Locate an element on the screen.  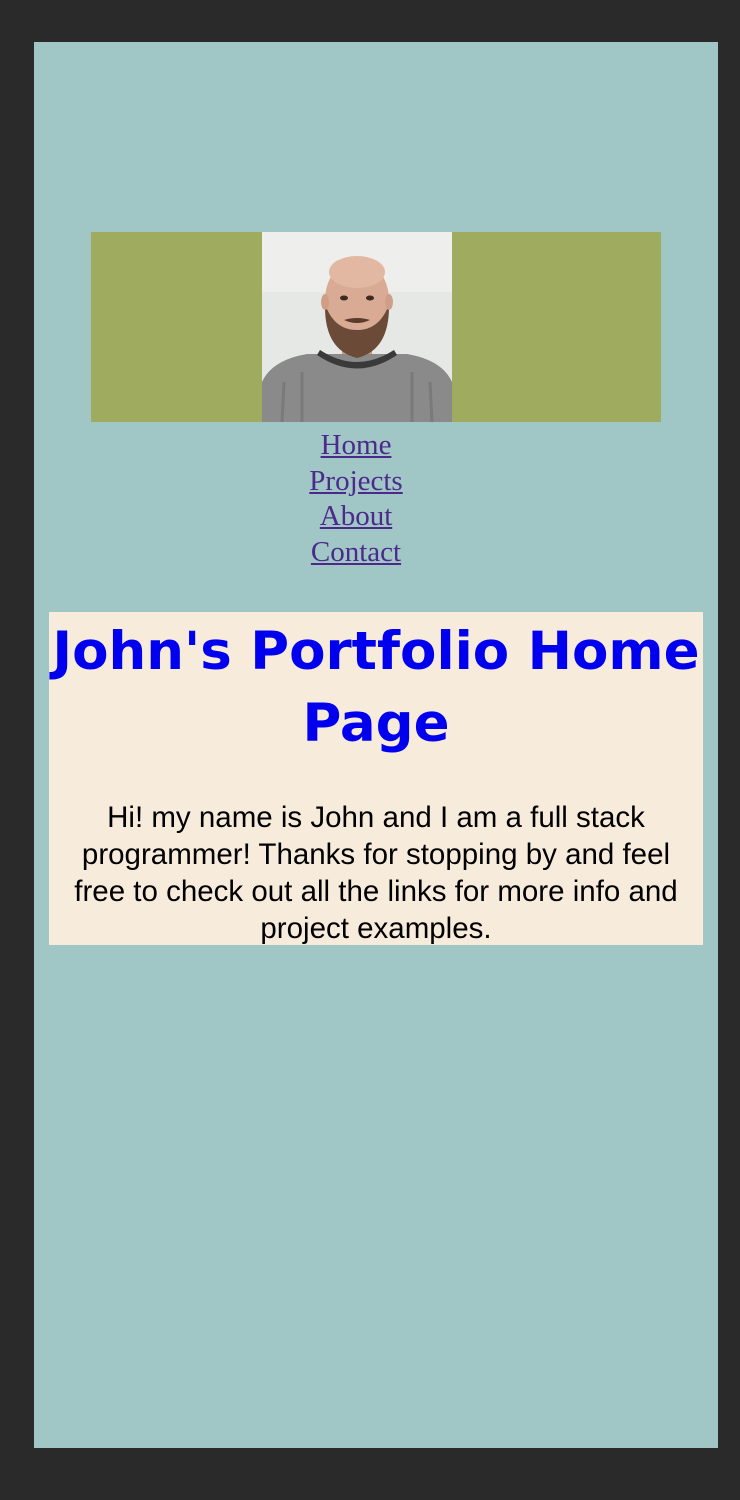
header-banner is located at coordinates (376, 327).